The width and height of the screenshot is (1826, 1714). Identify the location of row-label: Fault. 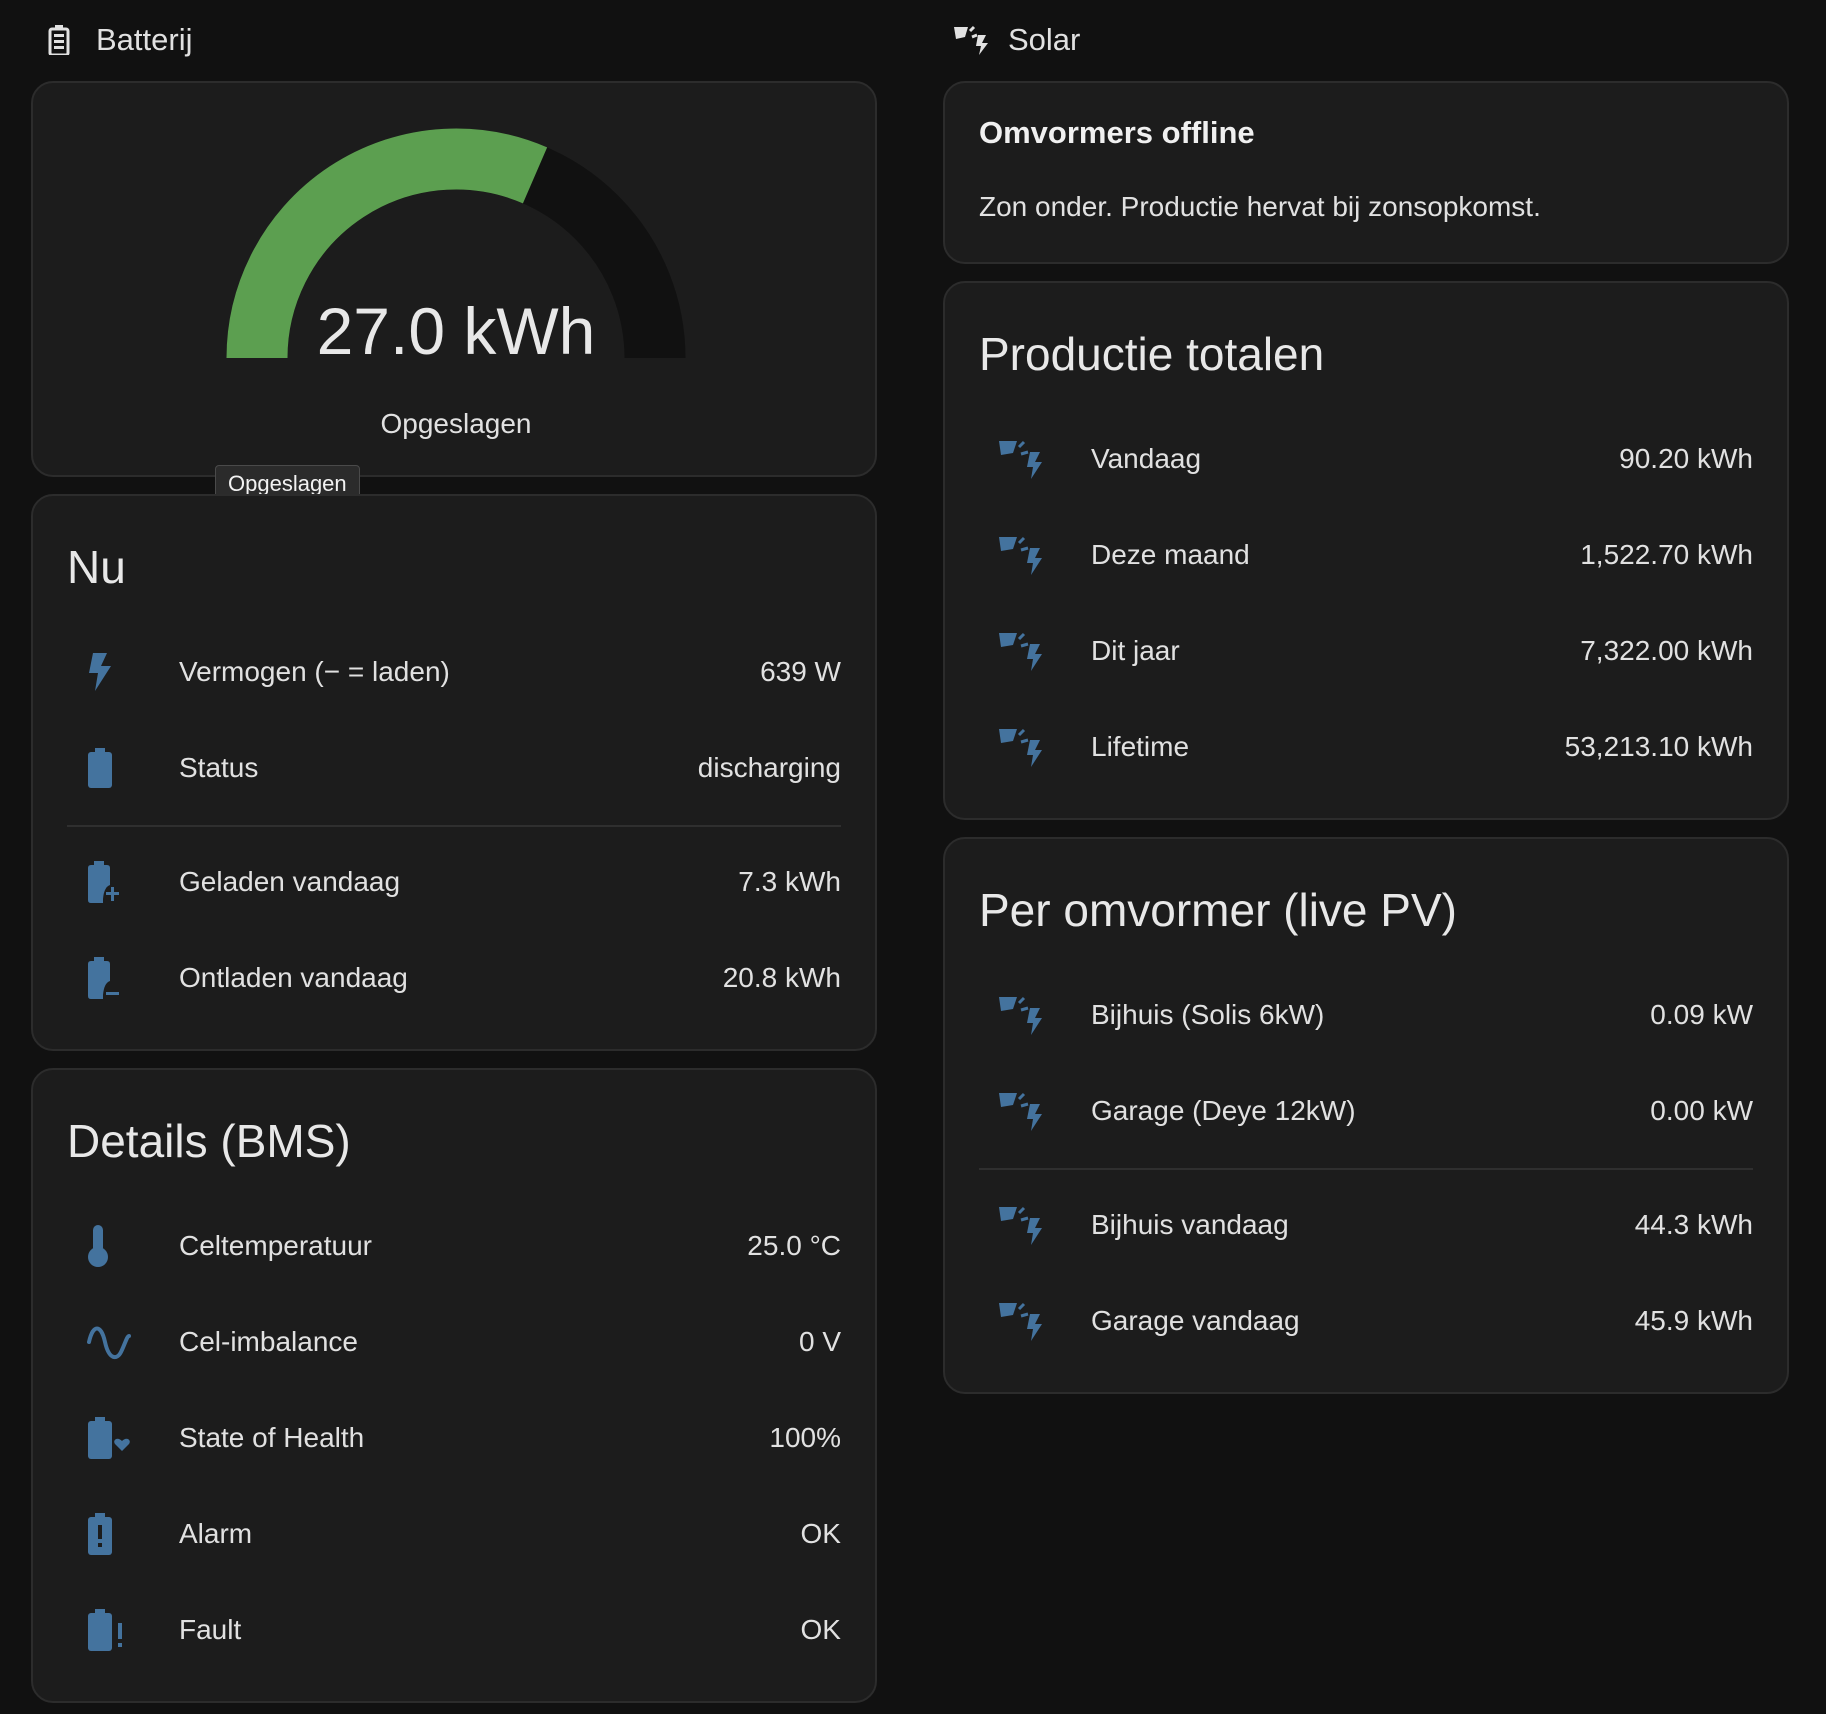
(210, 1629).